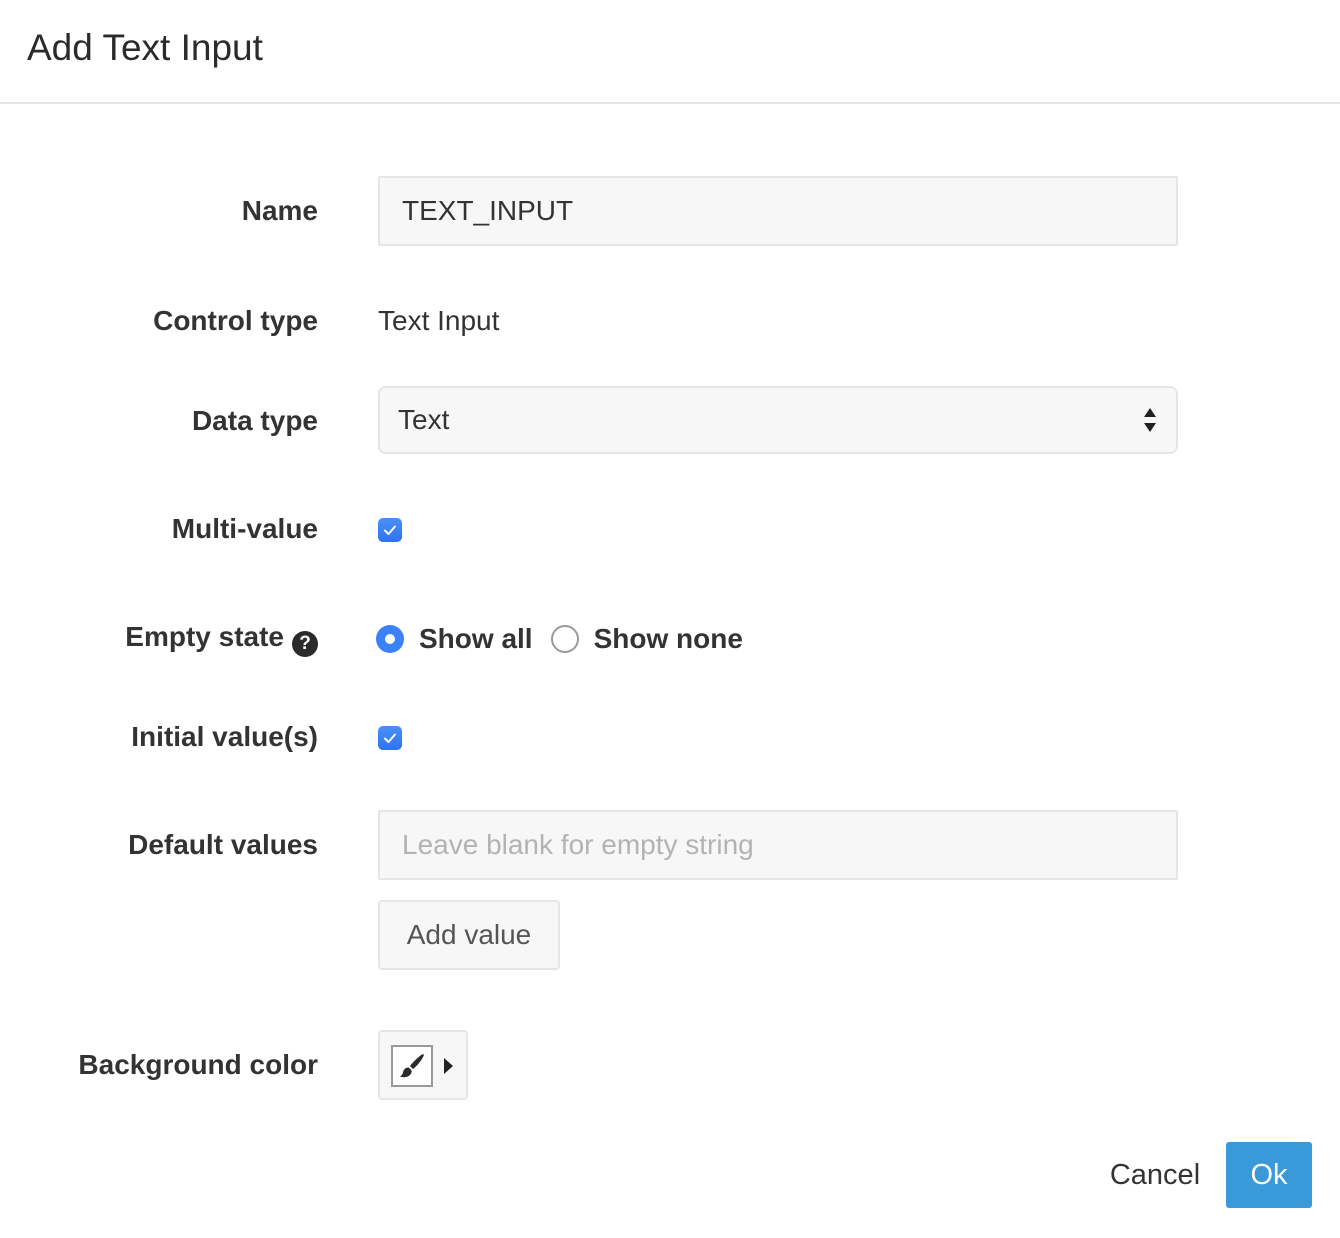  What do you see at coordinates (198, 1064) in the screenshot?
I see `background-color-label: Background color` at bounding box center [198, 1064].